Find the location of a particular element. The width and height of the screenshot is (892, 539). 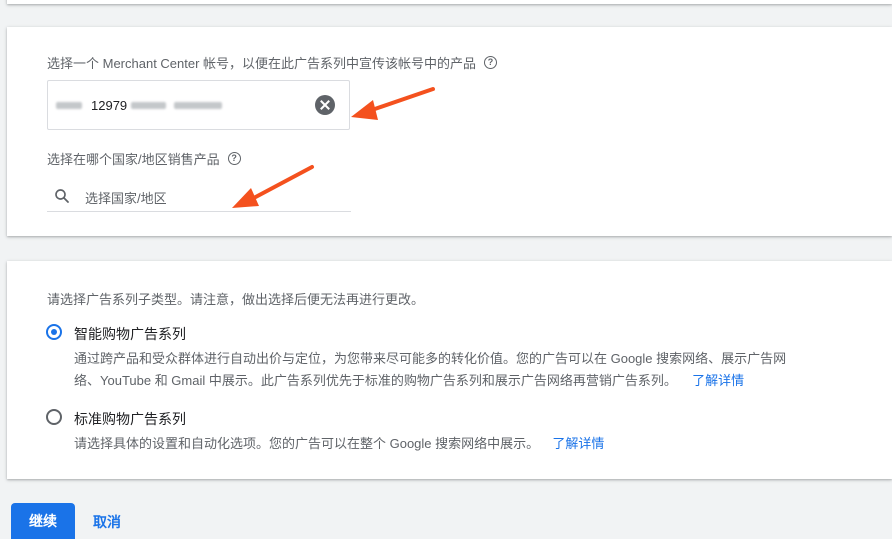

subtype-prompt-row: 请选择广告系列子类型。请注意，做出选择后便无法再进行更改。 is located at coordinates (235, 298).